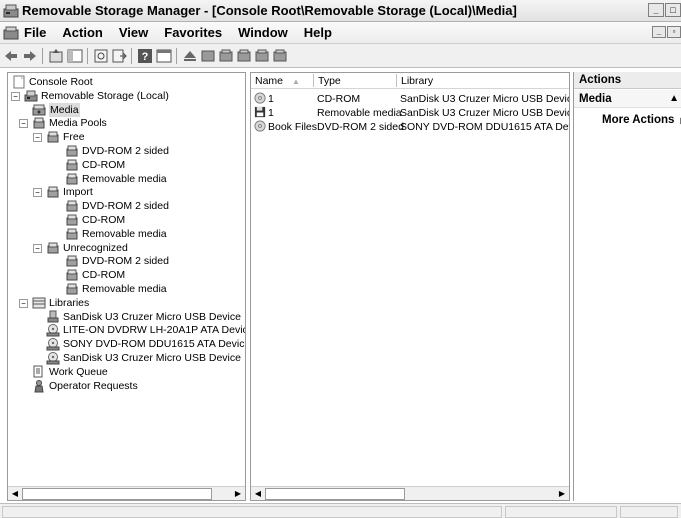  Describe the element at coordinates (39, 110) in the screenshot. I see `media-icon` at that location.